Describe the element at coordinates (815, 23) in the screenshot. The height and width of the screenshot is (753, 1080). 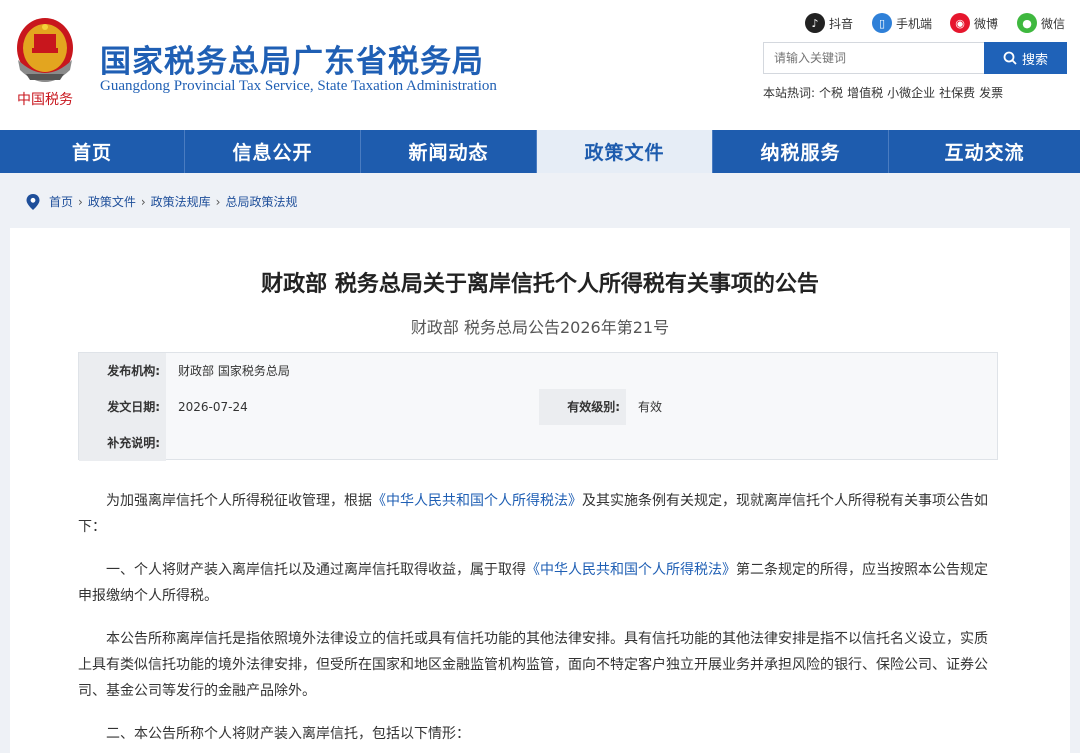
I see `douyin-icon: ♪` at that location.